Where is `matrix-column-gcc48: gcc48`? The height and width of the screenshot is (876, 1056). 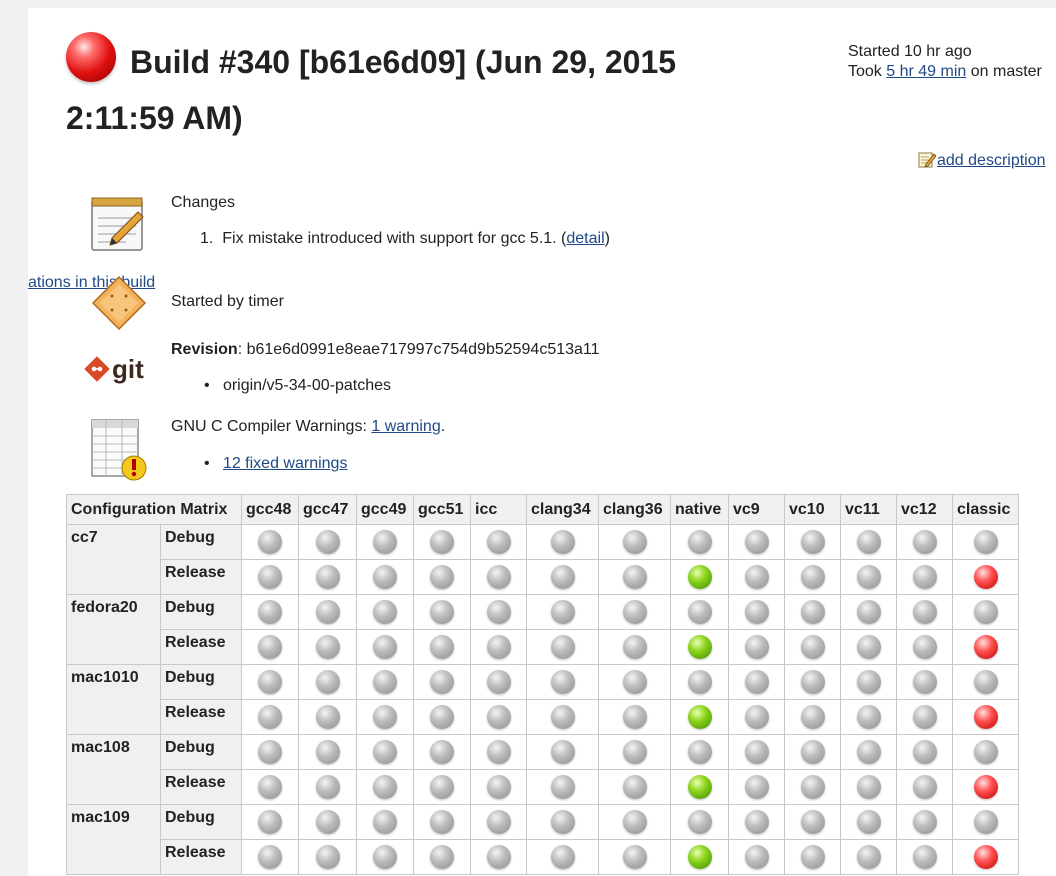
matrix-column-gcc48: gcc48 is located at coordinates (270, 509).